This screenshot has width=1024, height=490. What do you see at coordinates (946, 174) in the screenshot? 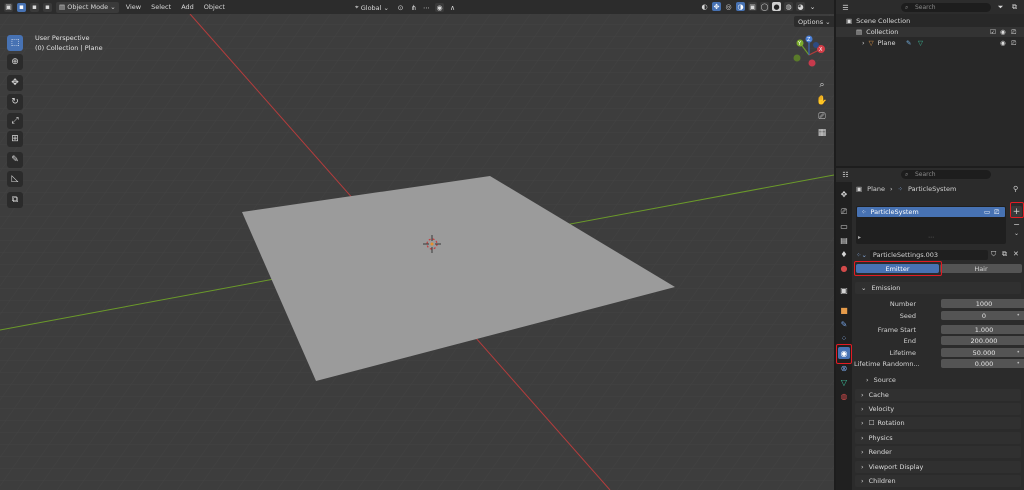
I see `properties-search-input: ⌕ Search` at bounding box center [946, 174].